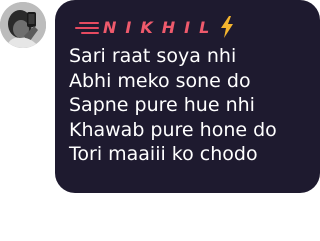 This screenshot has width=320, height=241. Describe the element at coordinates (163, 154) in the screenshot. I see `message-line: Tori maaiii ko chodo` at that location.